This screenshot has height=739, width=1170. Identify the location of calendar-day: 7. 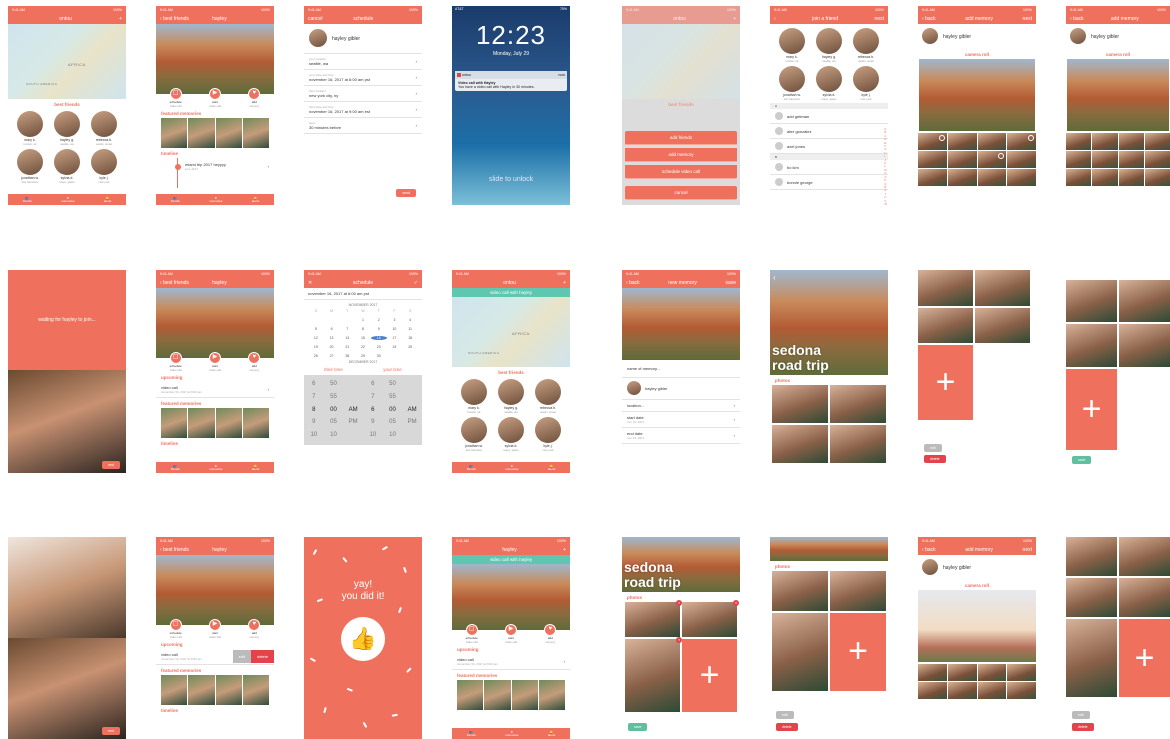
(347, 329).